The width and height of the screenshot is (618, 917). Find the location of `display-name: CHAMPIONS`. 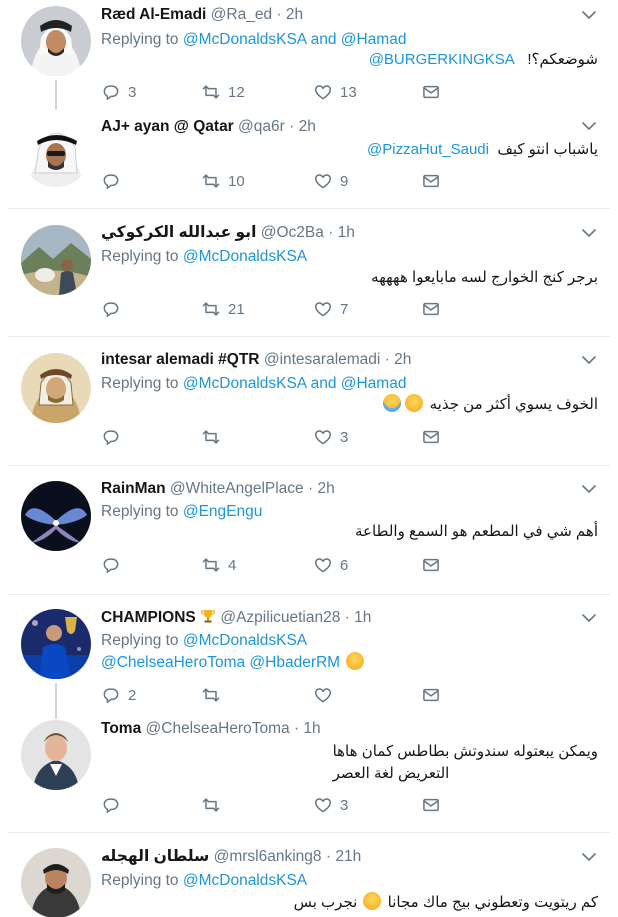

display-name: CHAMPIONS is located at coordinates (148, 617).